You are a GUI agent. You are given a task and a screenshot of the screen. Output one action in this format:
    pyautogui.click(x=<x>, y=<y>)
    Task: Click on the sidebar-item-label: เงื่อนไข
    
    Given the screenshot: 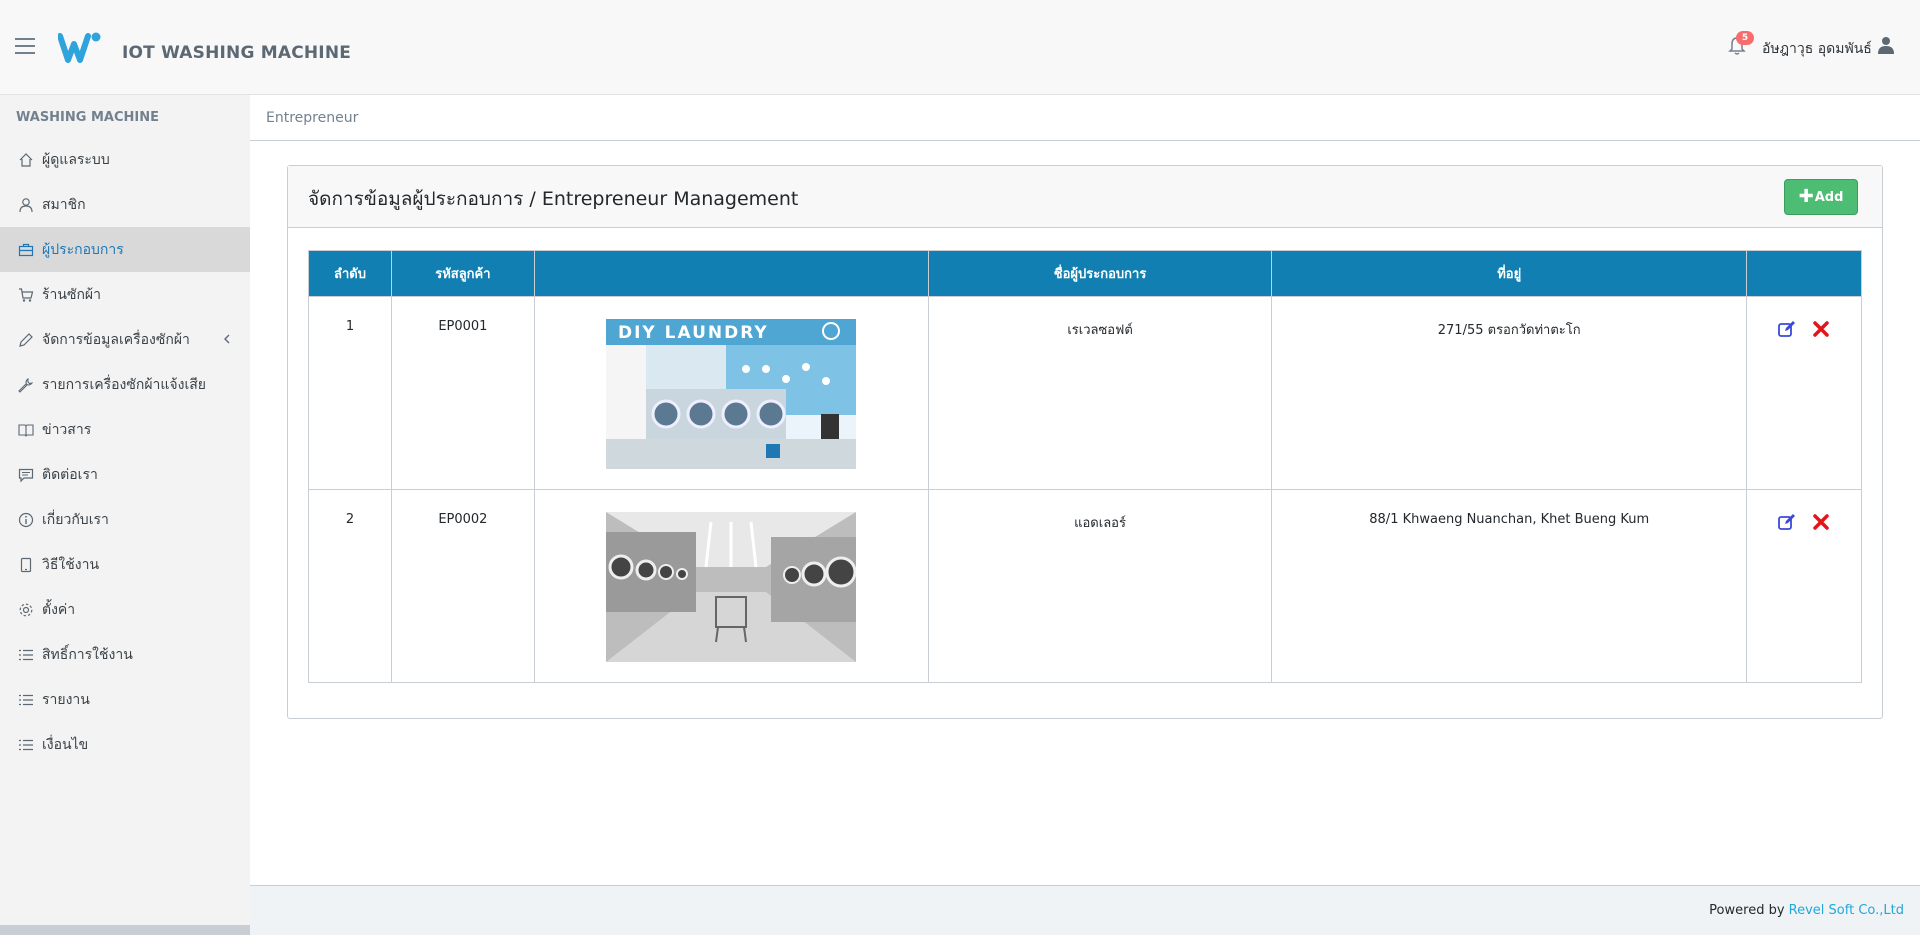 What is the action you would take?
    pyautogui.click(x=65, y=744)
    